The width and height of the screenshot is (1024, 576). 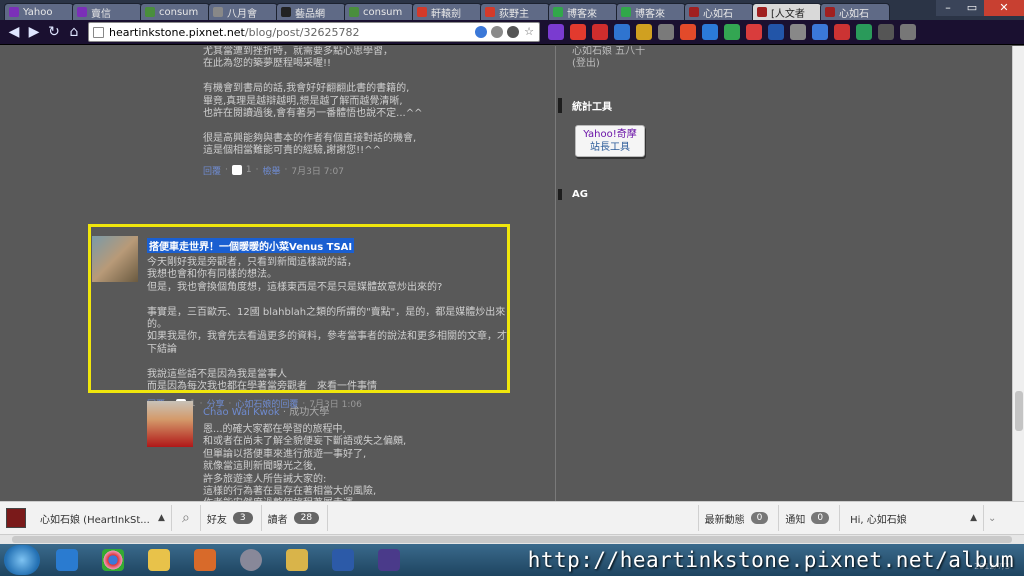 I want to click on report-link: 檢舉, so click(x=272, y=170).